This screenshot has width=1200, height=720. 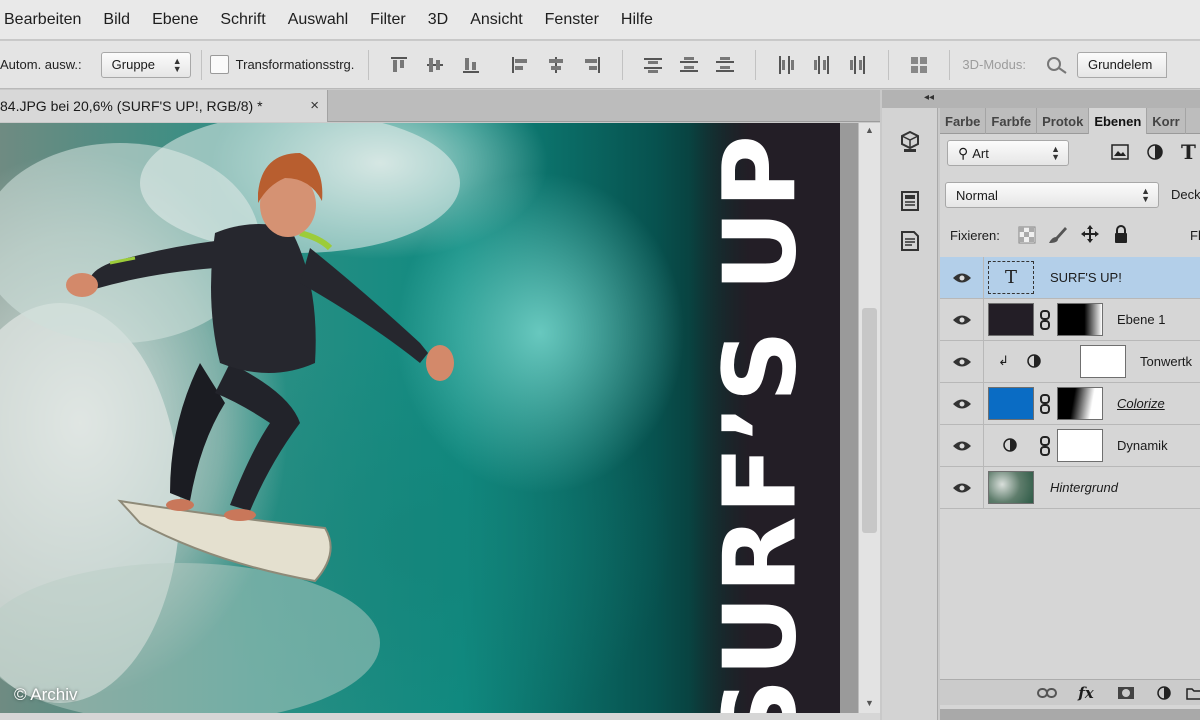 I want to click on auto-select-value: Gruppe, so click(x=133, y=64).